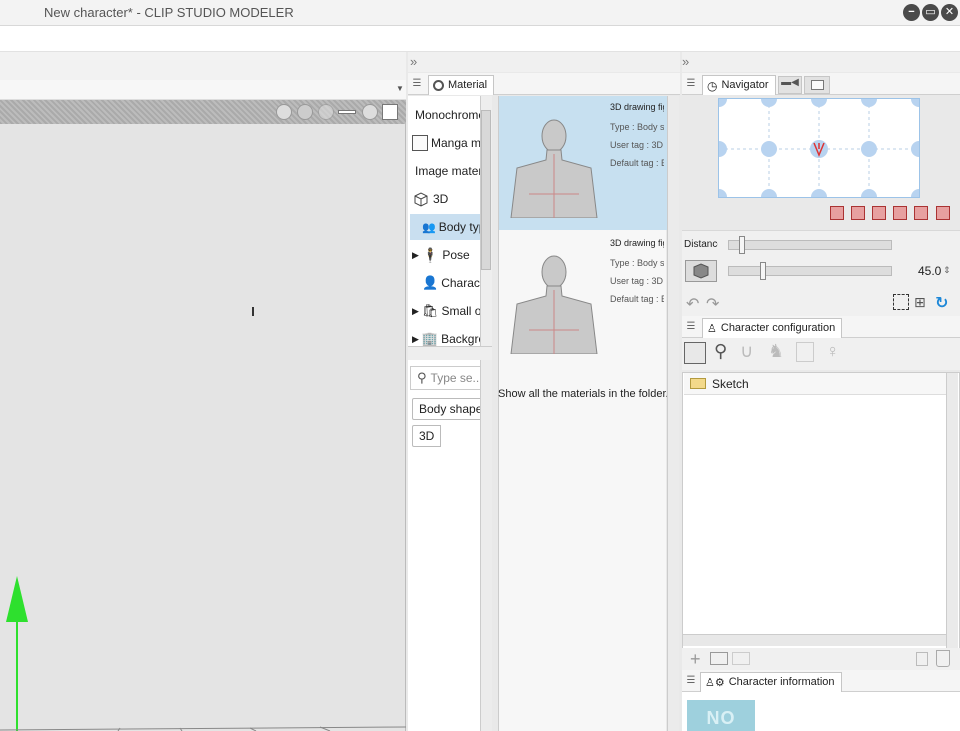 This screenshot has height=731, width=960. Describe the element at coordinates (858, 213) in the screenshot. I see `view-back-icon` at that location.